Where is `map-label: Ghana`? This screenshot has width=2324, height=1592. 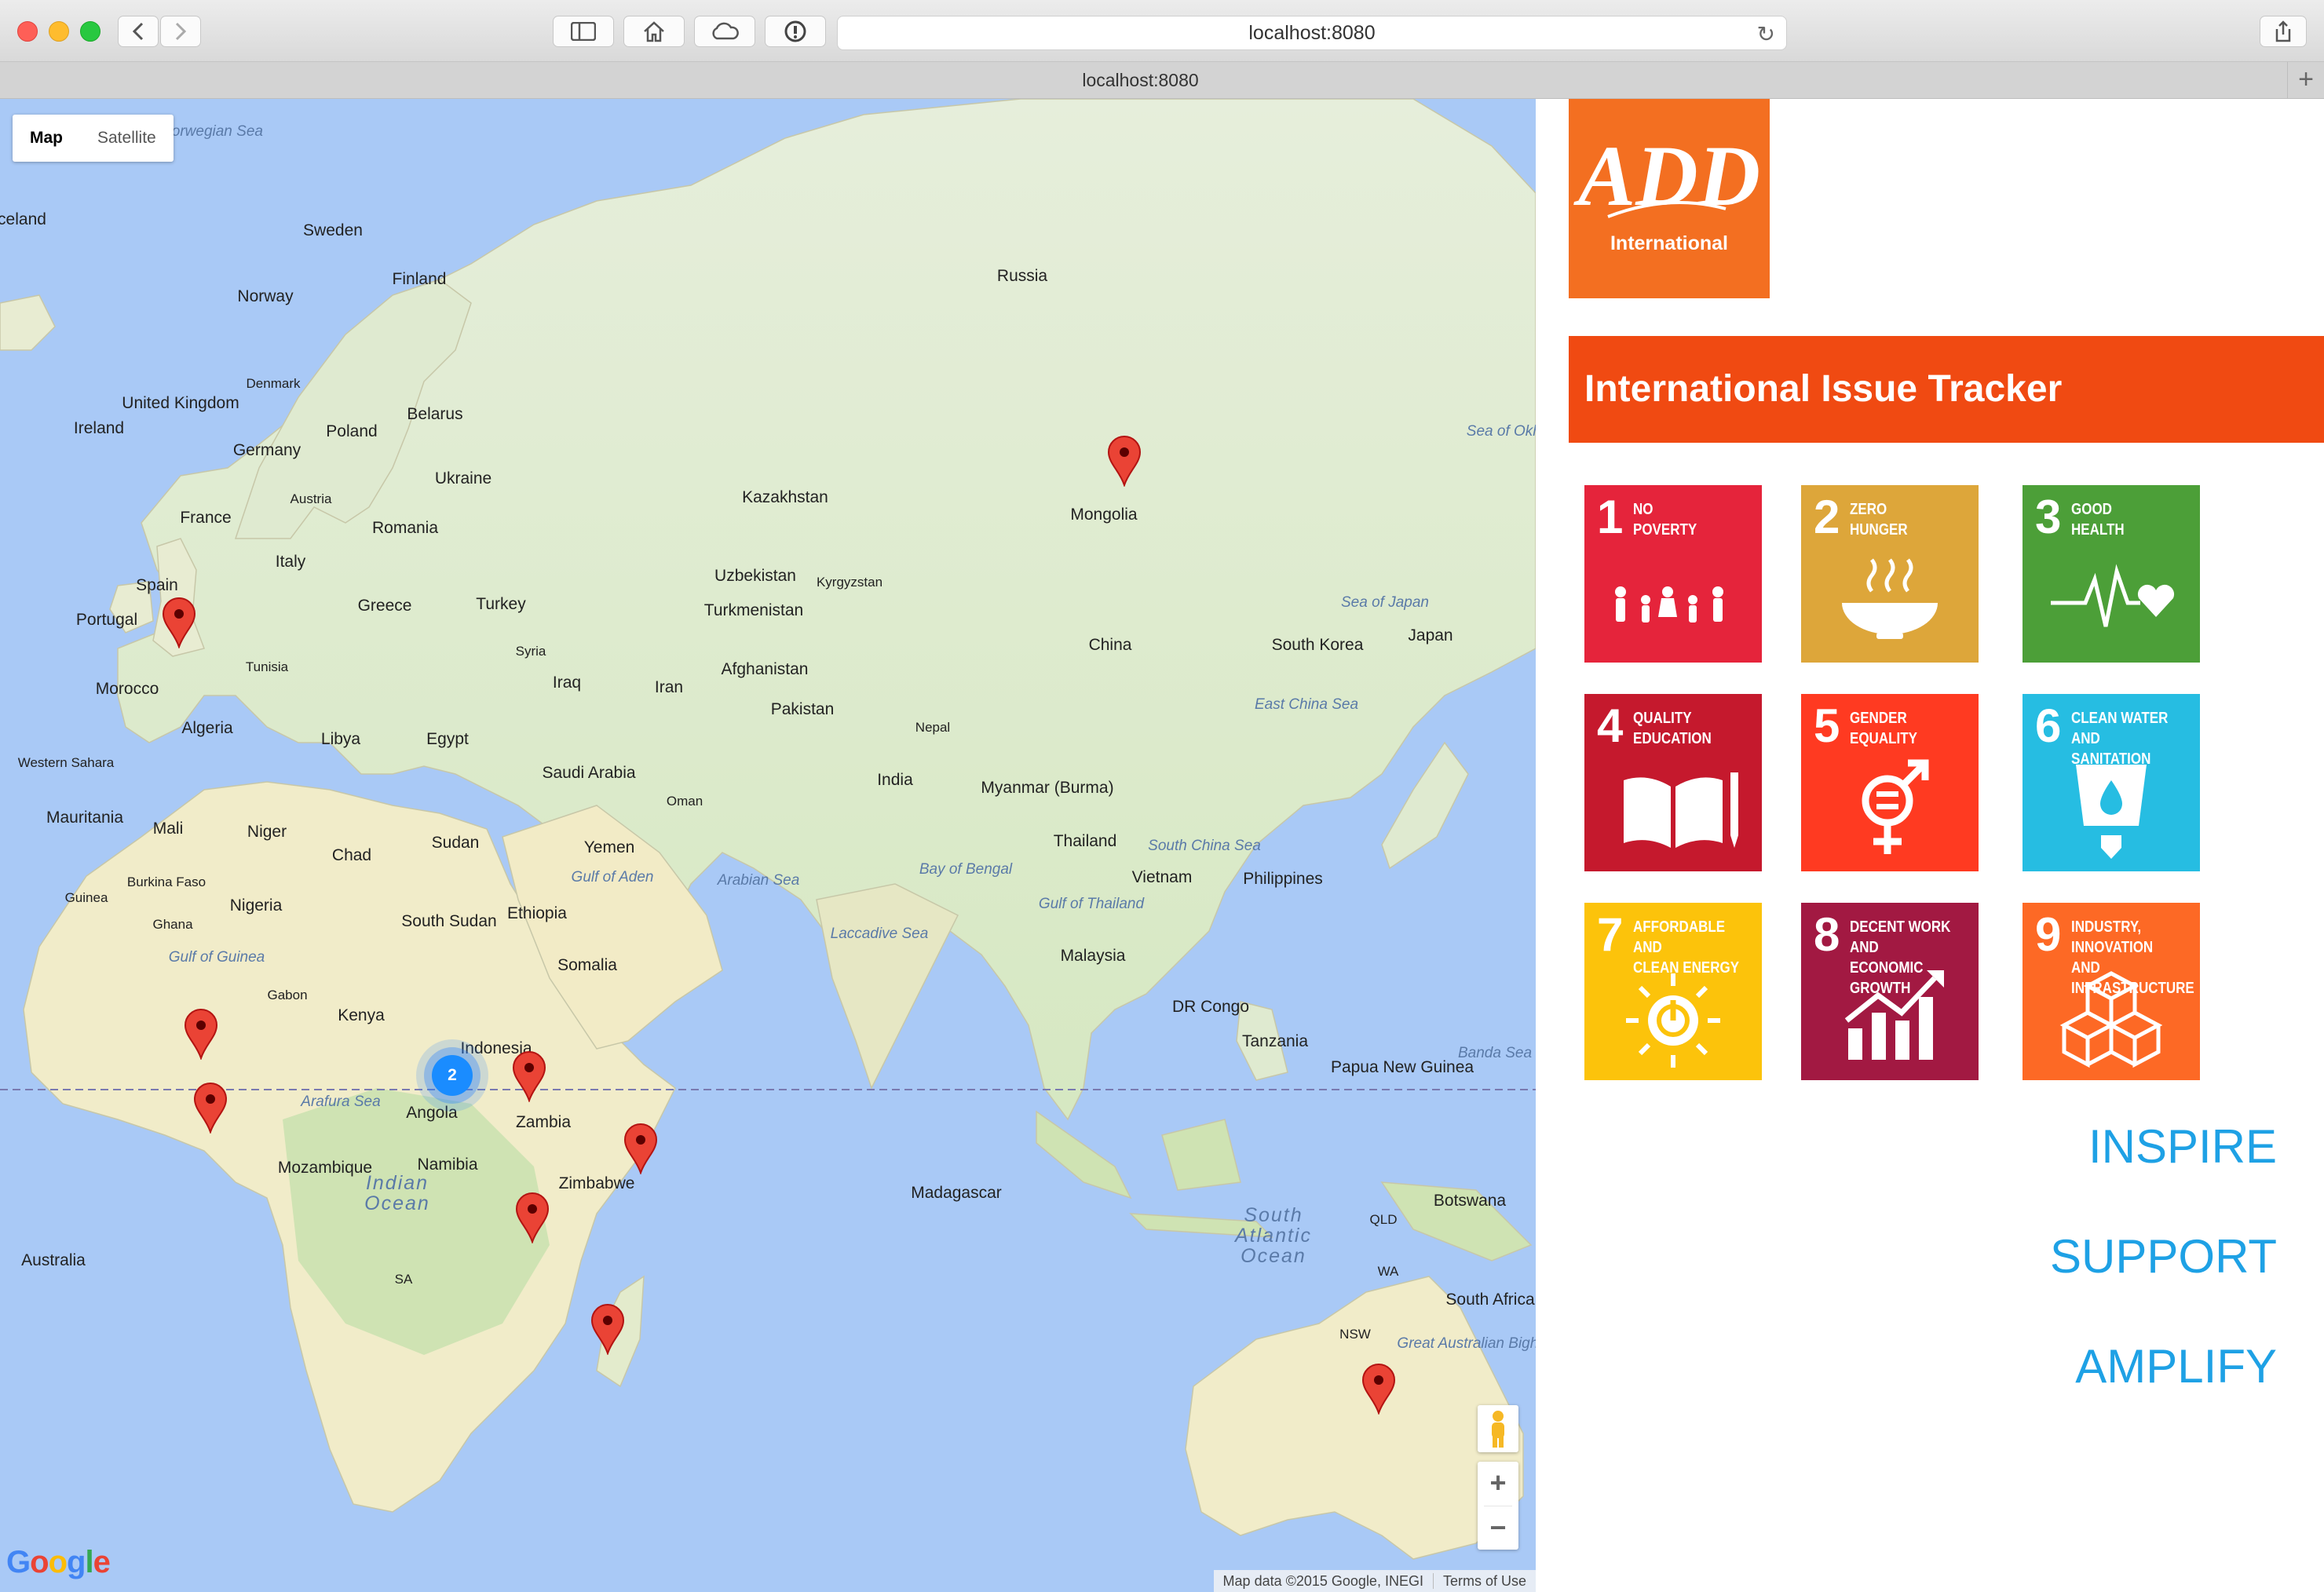
map-label: Ghana is located at coordinates (172, 924).